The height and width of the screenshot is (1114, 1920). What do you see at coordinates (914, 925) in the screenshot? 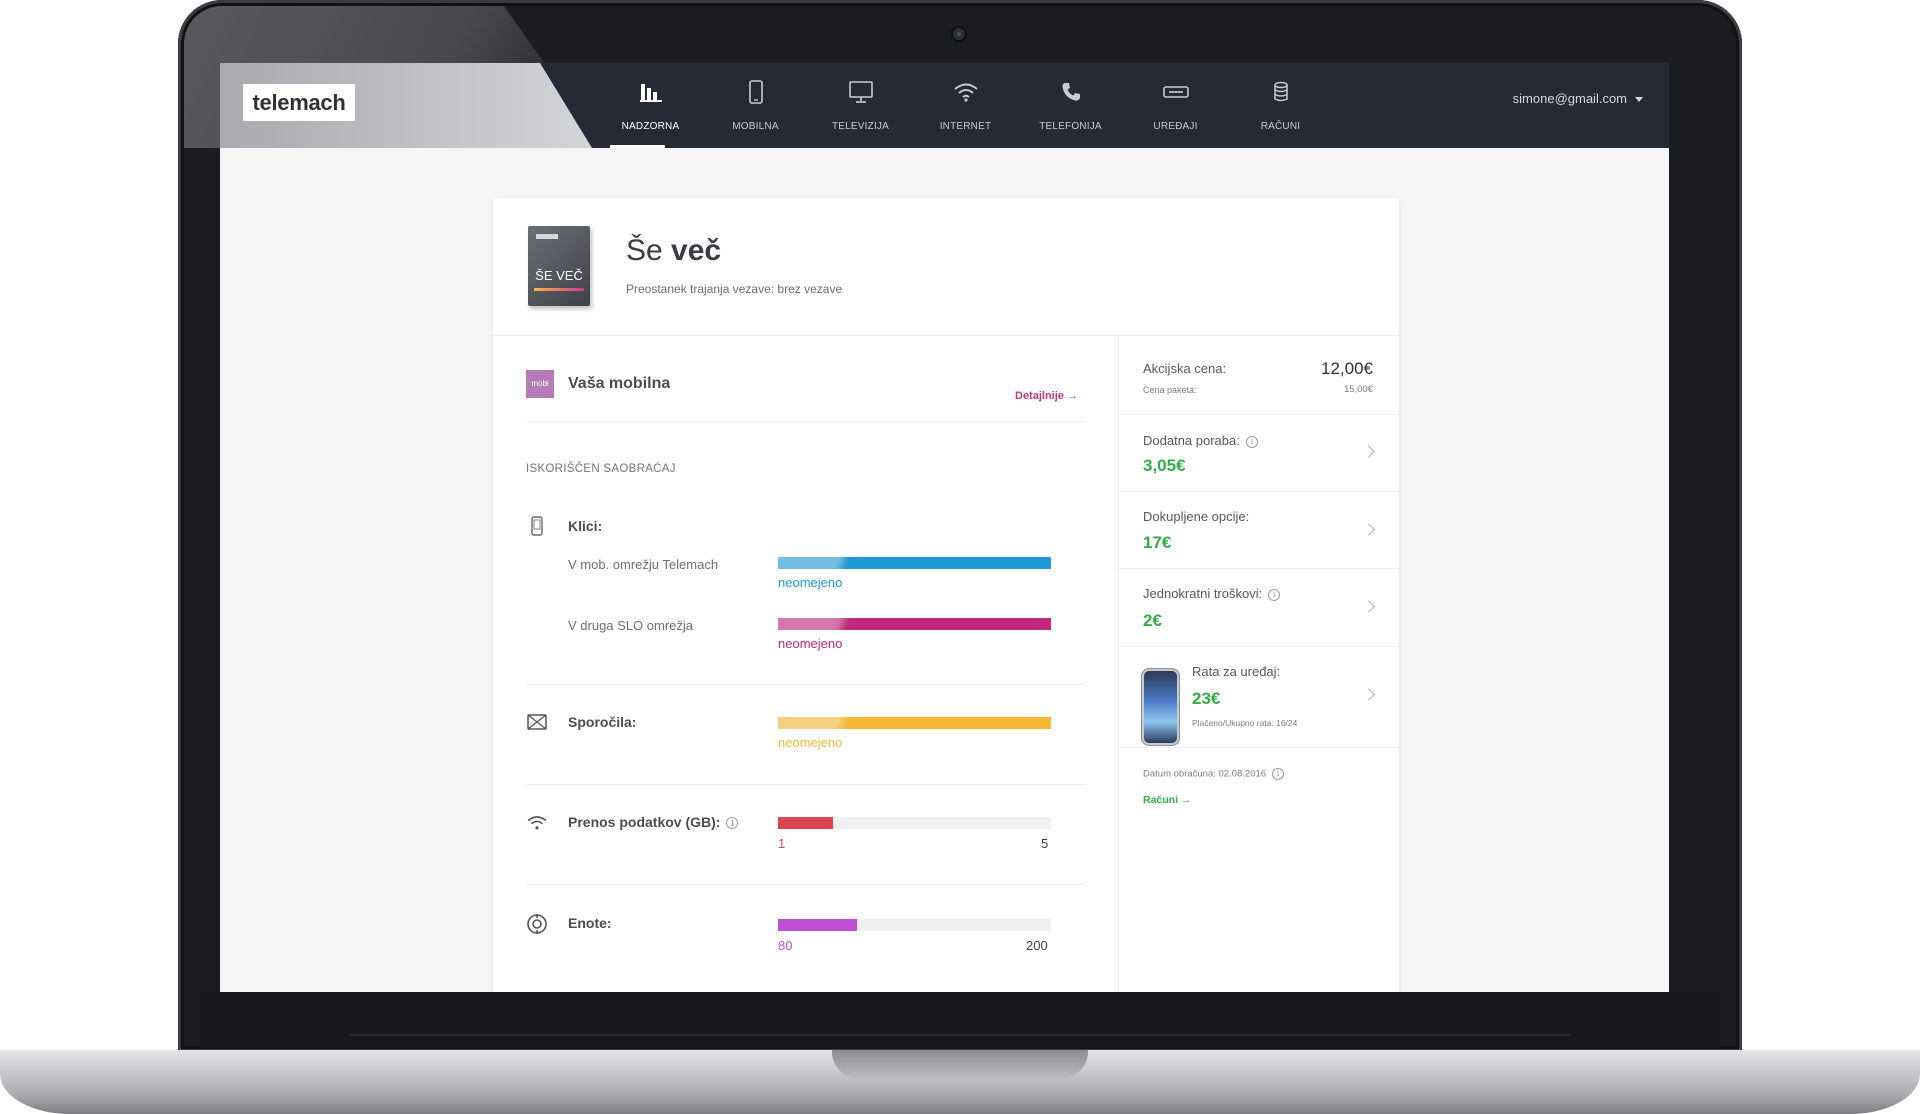
I see `units-bar` at bounding box center [914, 925].